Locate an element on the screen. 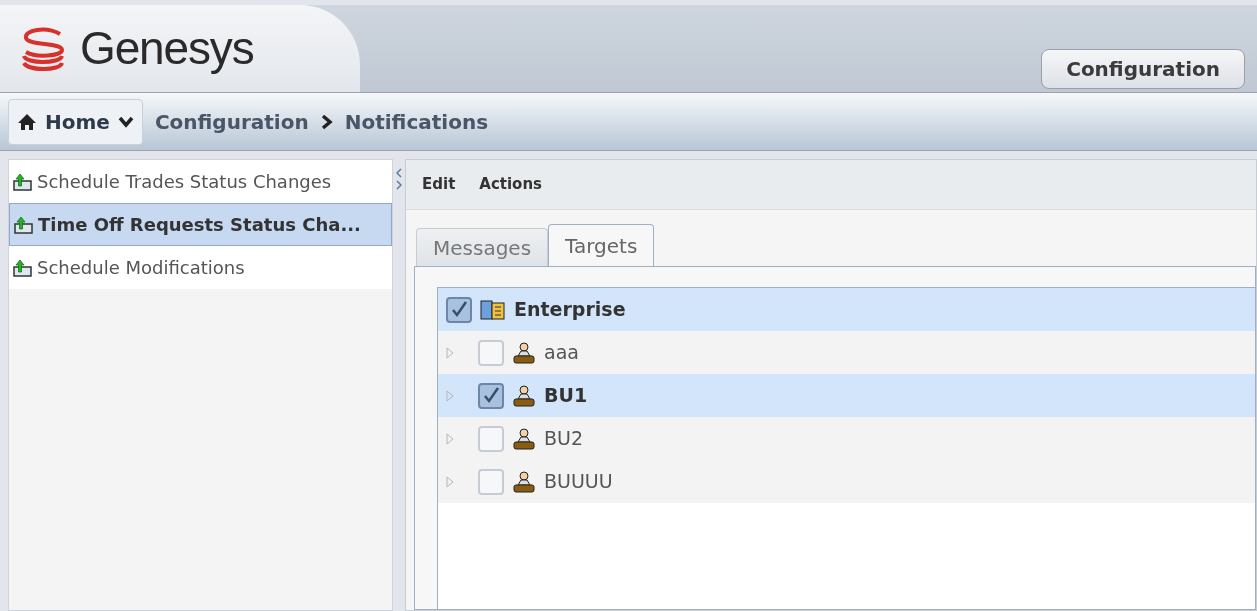 The image size is (1257, 611). tree-label: aaa is located at coordinates (561, 353).